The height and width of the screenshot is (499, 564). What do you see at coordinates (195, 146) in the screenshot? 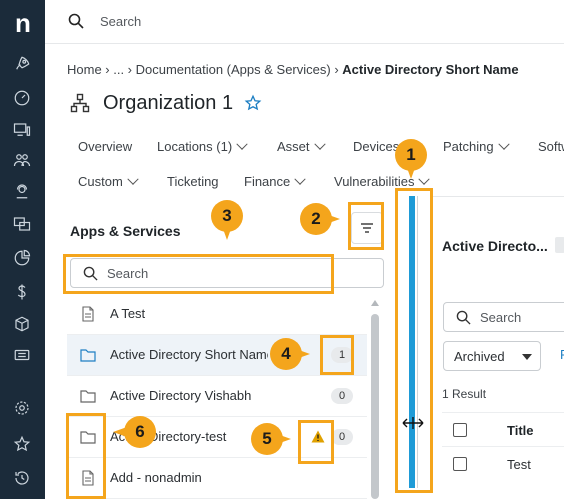
I see `tab-locations-label: Locations (1)` at bounding box center [195, 146].